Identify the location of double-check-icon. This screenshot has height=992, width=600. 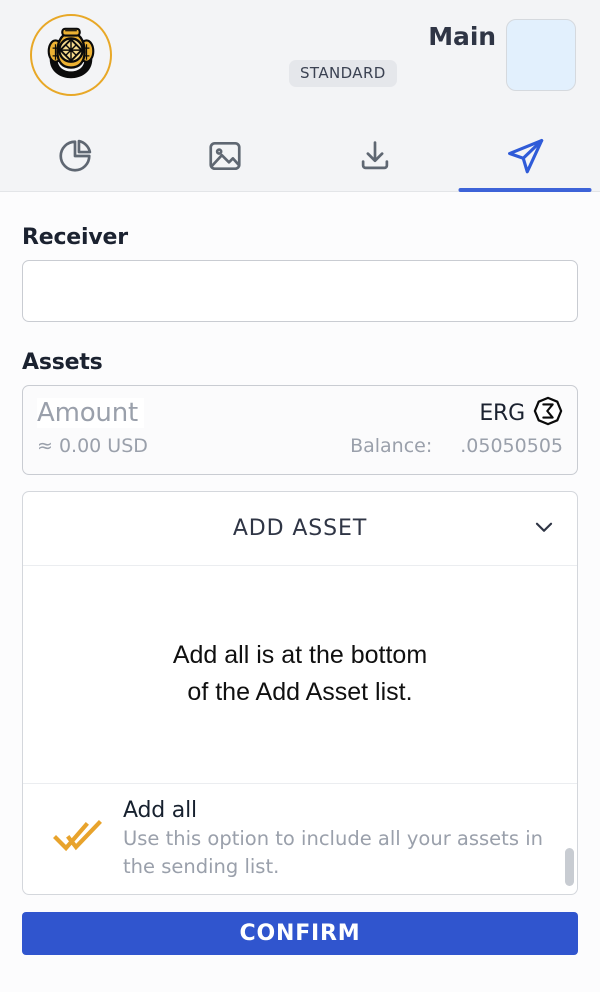
(81, 839).